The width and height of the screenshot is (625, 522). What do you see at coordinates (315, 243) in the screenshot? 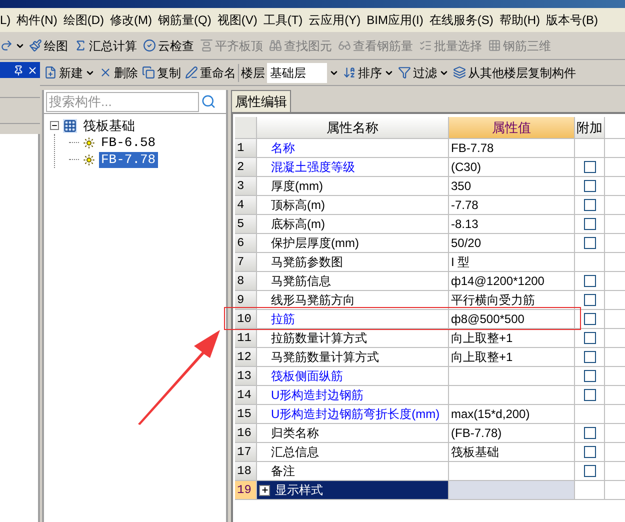
I see `property-name: 保护层厚度(mm)` at bounding box center [315, 243].